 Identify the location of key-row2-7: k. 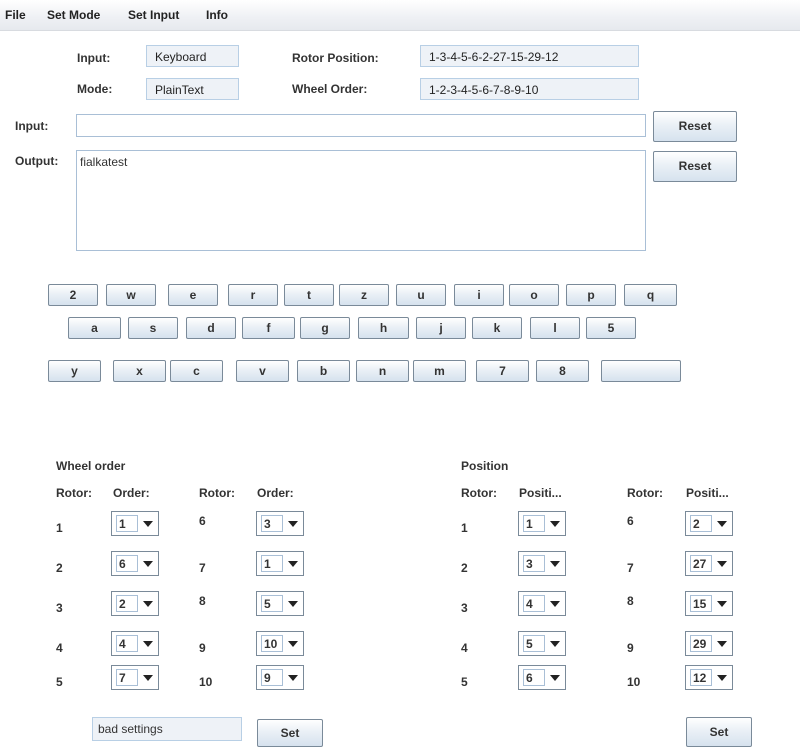
(497, 328).